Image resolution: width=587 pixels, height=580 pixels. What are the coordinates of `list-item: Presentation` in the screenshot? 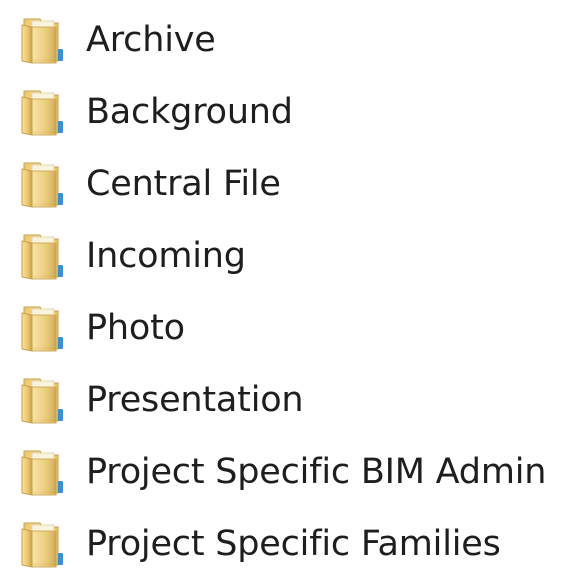 It's located at (293, 400).